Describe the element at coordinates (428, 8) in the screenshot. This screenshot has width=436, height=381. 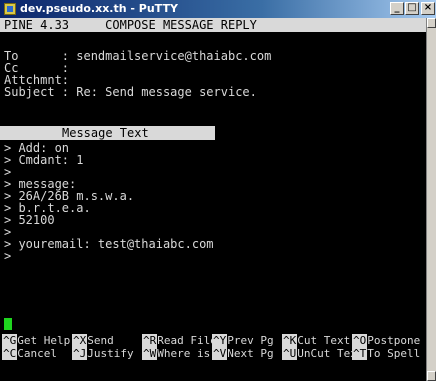
I see `close-button: ×` at that location.